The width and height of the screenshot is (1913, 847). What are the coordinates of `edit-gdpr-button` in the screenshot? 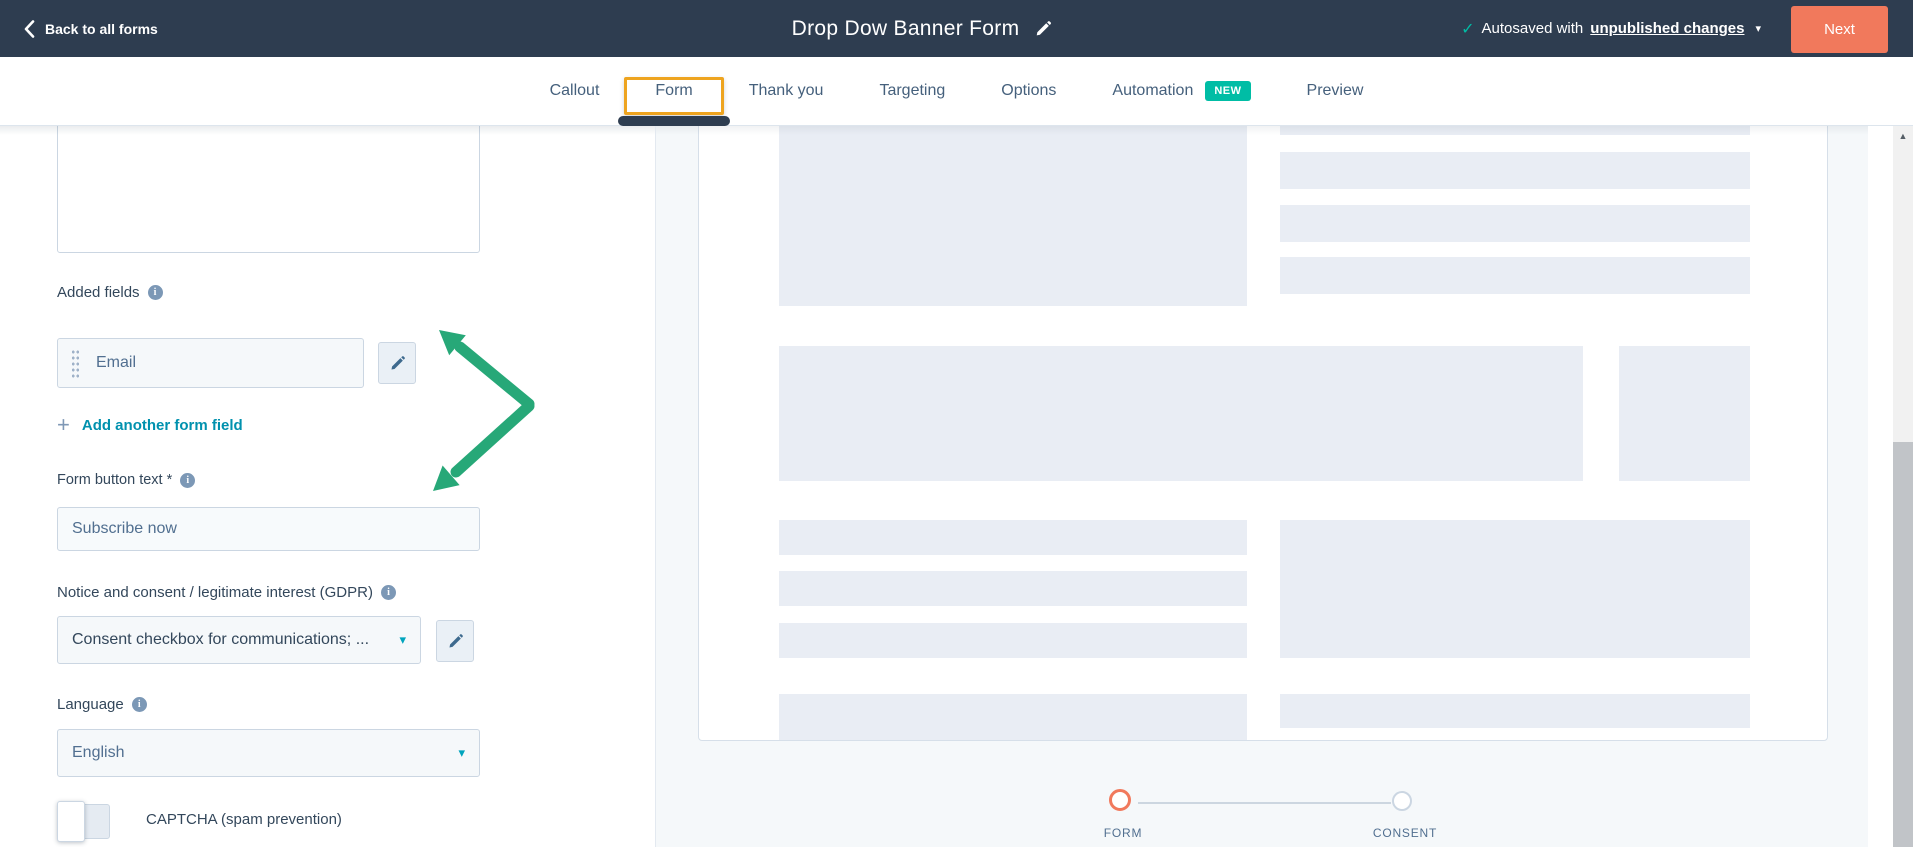 It's located at (455, 641).